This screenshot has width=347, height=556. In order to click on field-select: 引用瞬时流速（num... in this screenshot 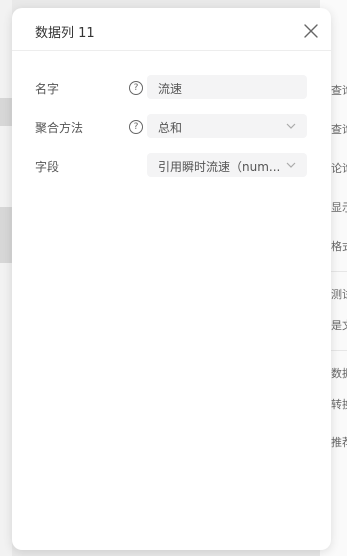, I will do `click(227, 165)`.